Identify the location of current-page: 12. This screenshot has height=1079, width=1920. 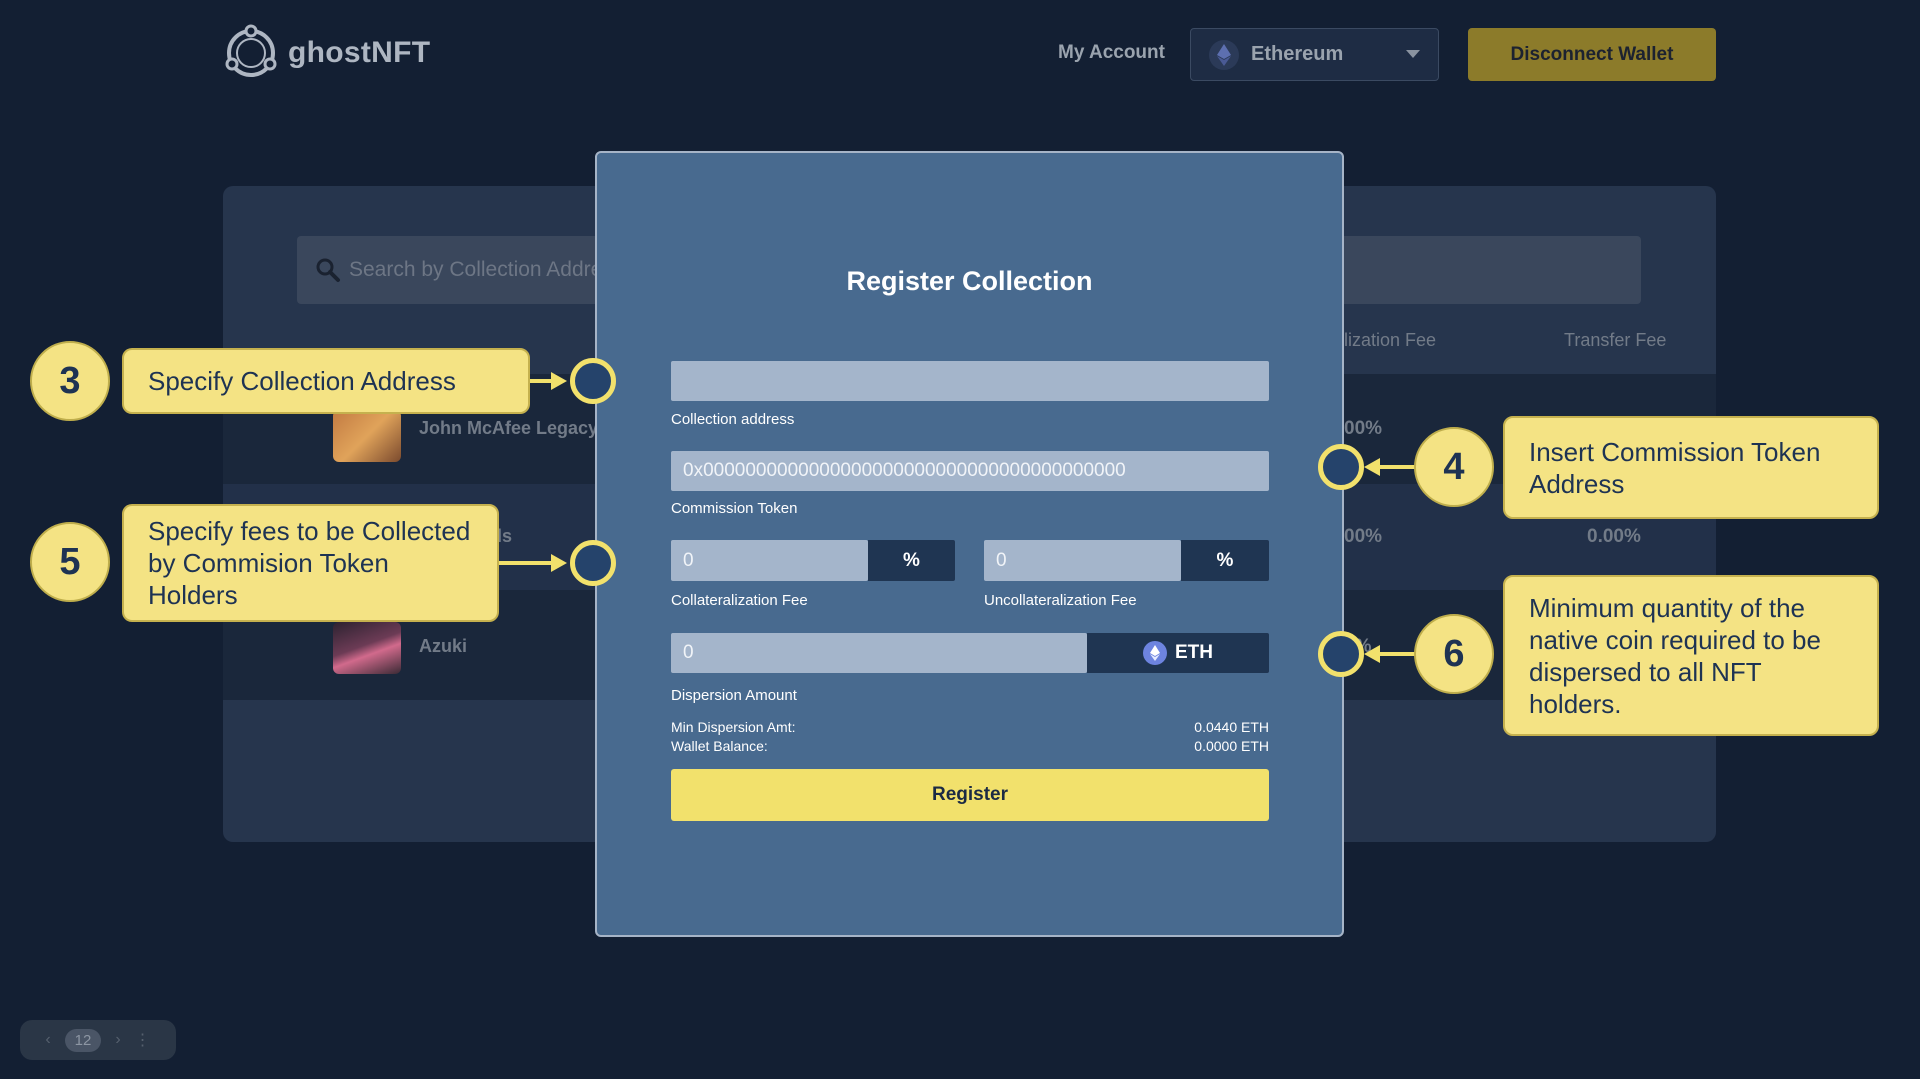
(83, 1040).